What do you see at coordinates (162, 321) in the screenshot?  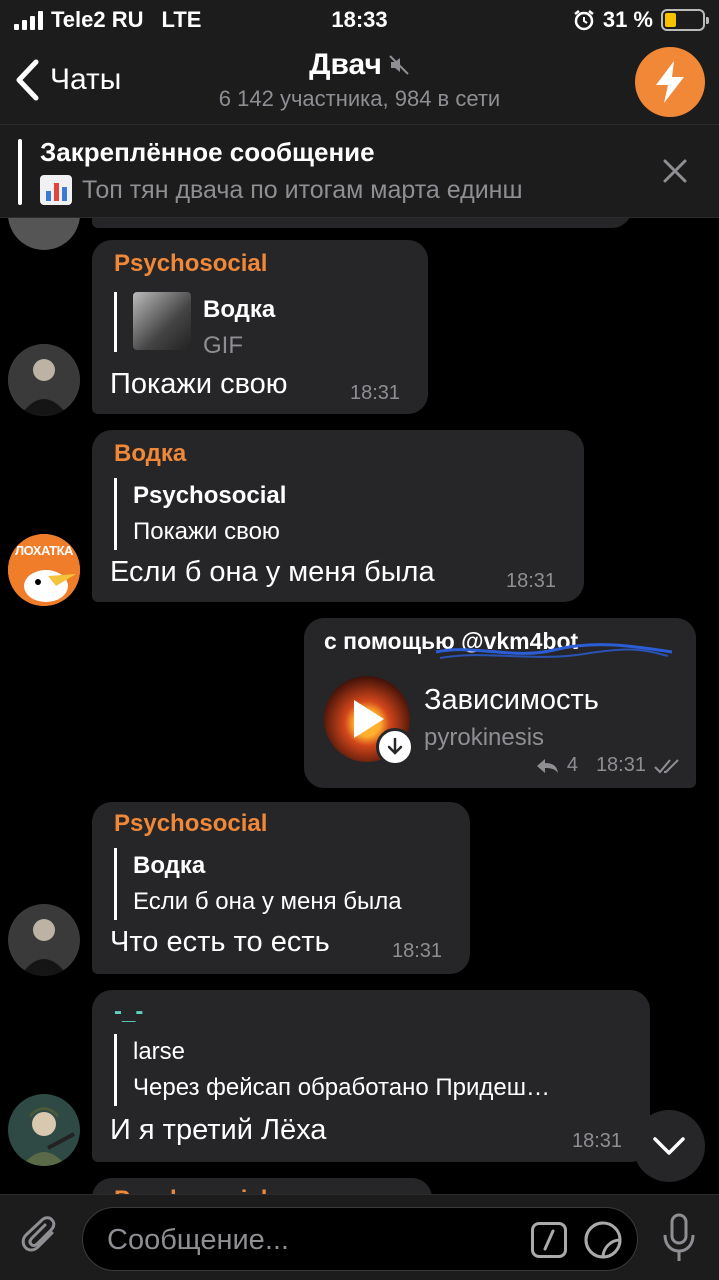 I see `reply-thumbnail` at bounding box center [162, 321].